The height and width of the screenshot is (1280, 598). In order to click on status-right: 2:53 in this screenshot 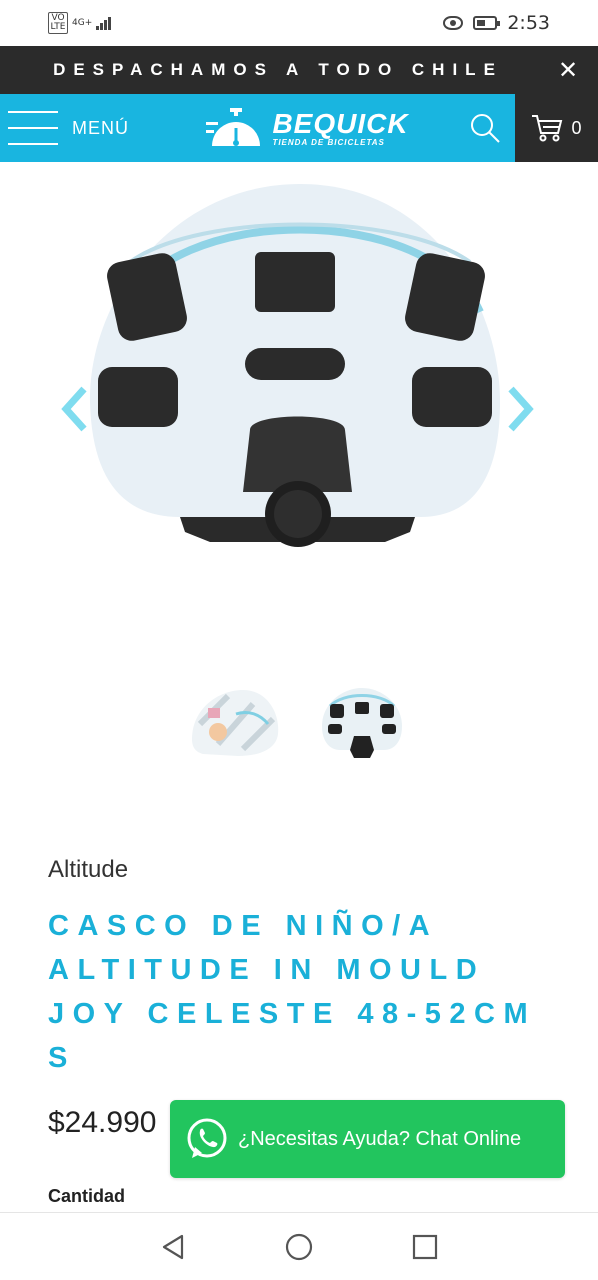, I will do `click(496, 23)`.